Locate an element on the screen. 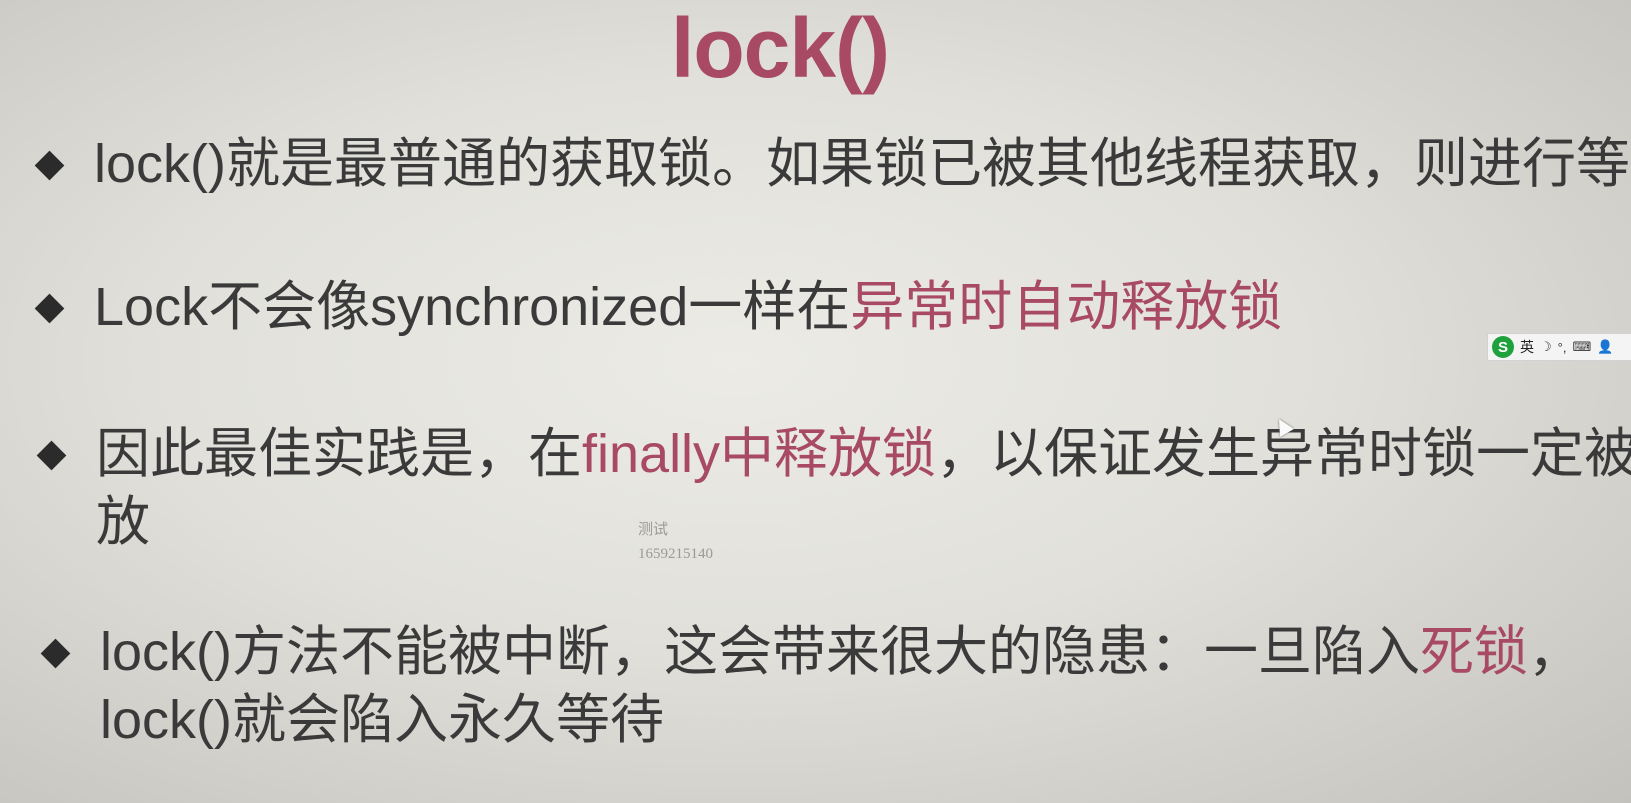 This screenshot has width=1631, height=803. keyboard-icon: ⌨ is located at coordinates (1581, 347).